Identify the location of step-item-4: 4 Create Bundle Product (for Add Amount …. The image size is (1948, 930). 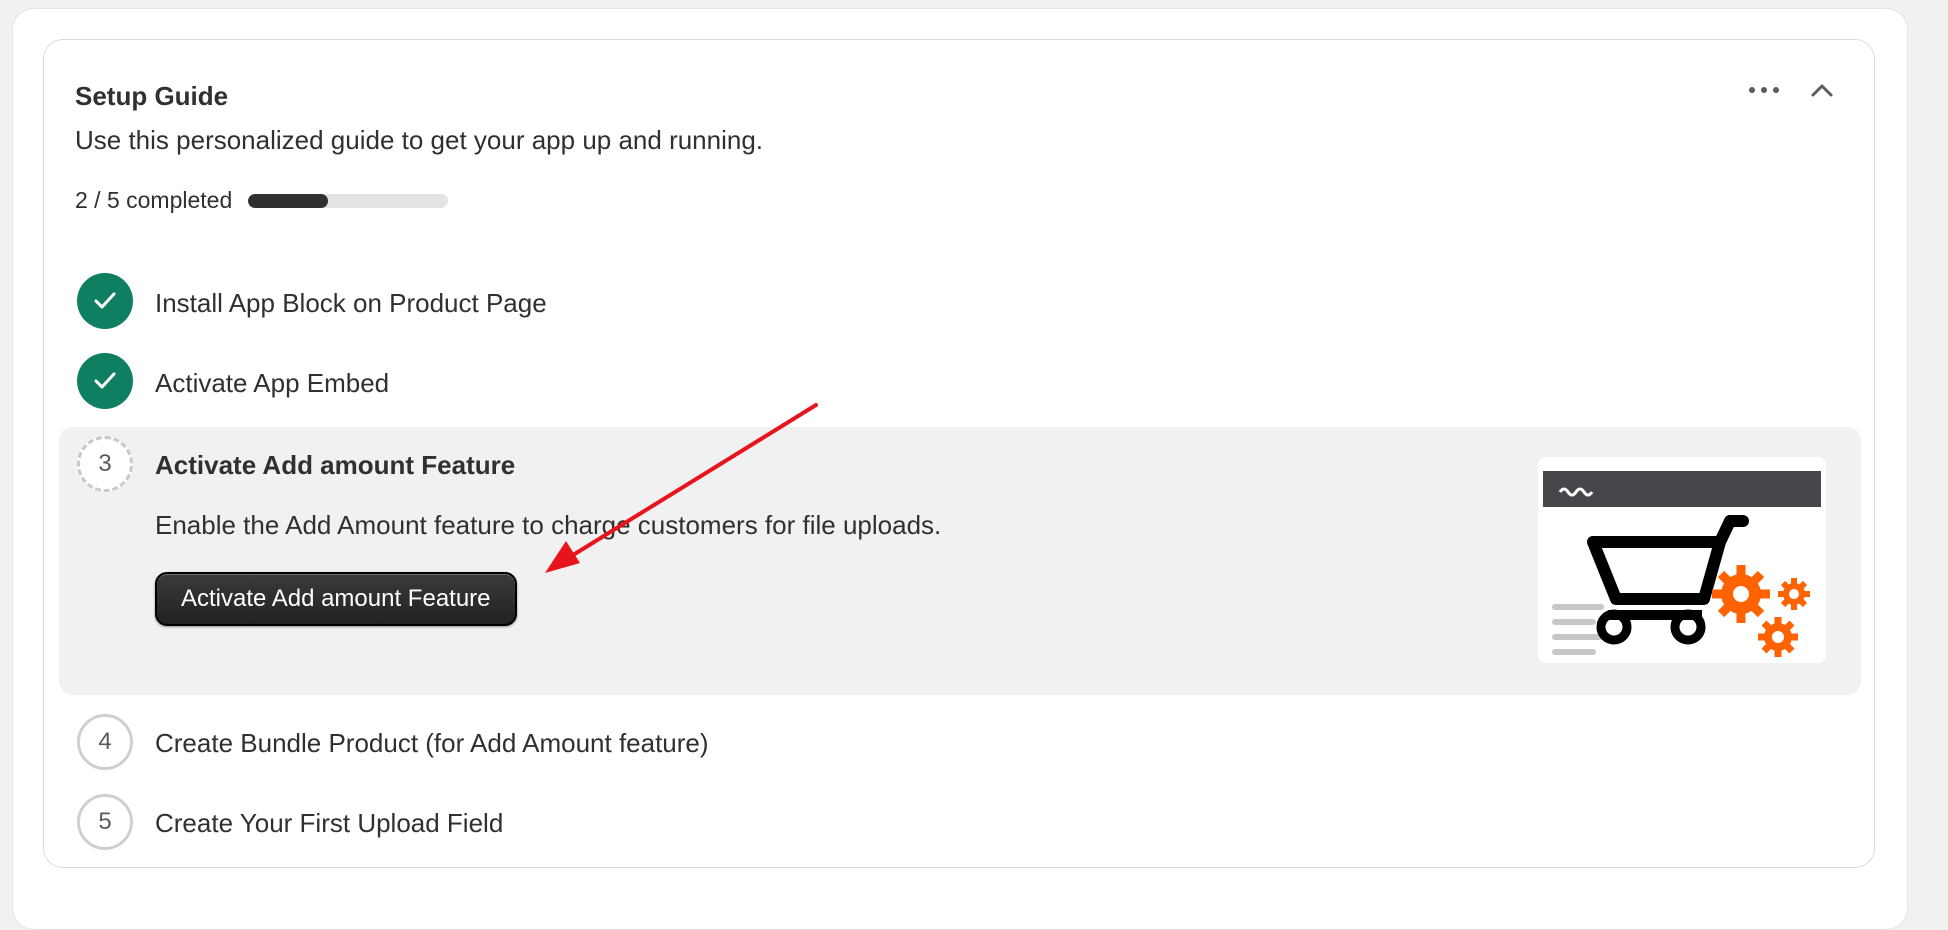
(960, 742).